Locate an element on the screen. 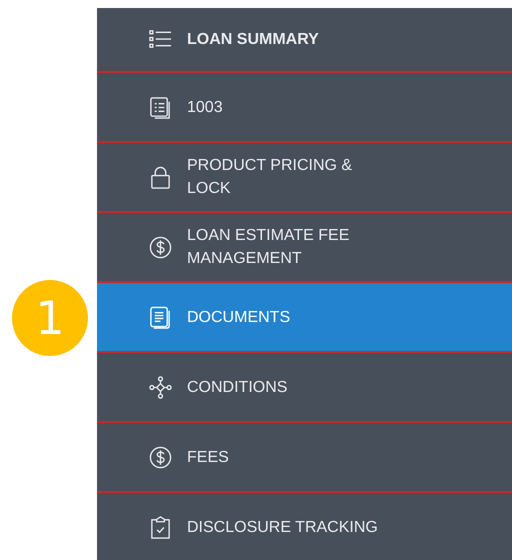  item-label: CONDITIONS is located at coordinates (237, 388).